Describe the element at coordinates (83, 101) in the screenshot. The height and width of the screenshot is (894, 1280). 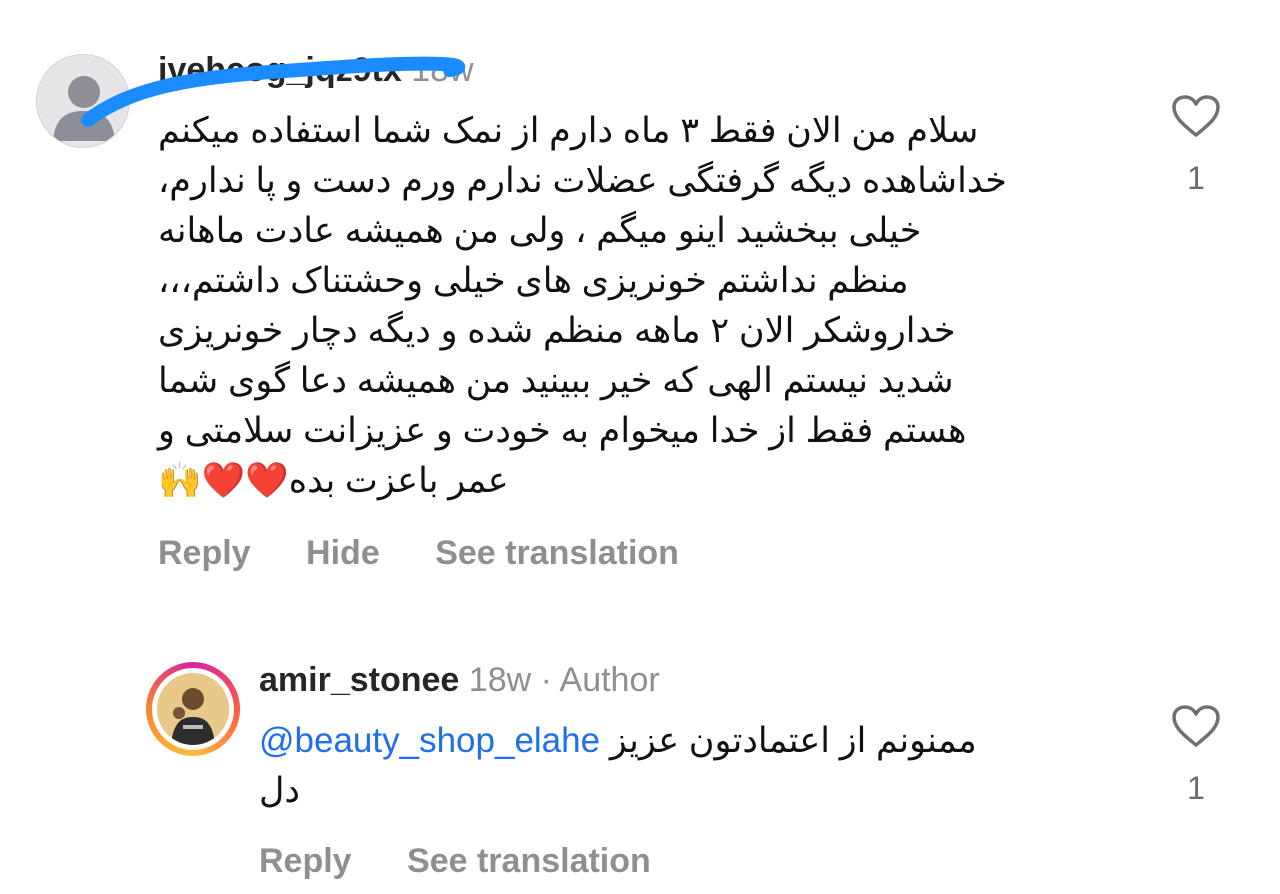
I see `default-avatar-icon` at that location.